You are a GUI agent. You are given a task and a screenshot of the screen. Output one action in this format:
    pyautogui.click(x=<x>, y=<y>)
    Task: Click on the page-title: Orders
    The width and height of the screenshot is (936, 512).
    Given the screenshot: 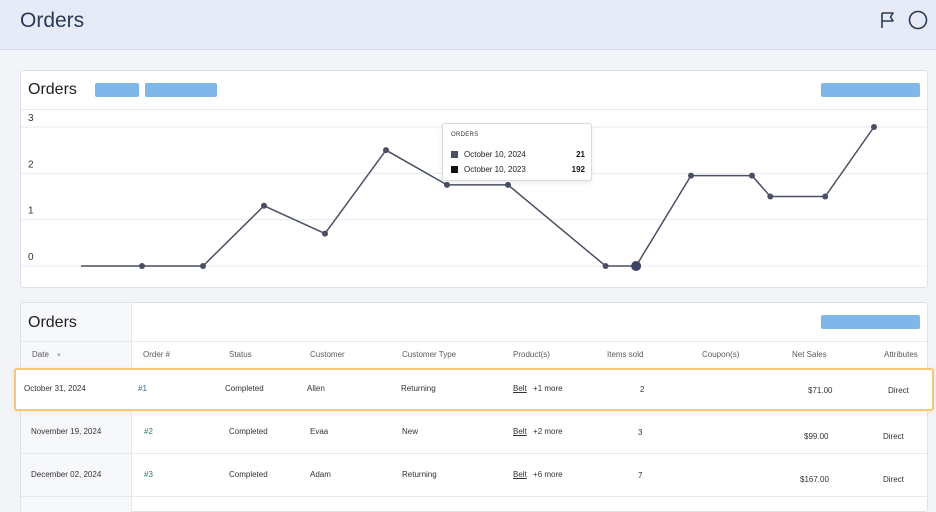 What is the action you would take?
    pyautogui.click(x=52, y=20)
    